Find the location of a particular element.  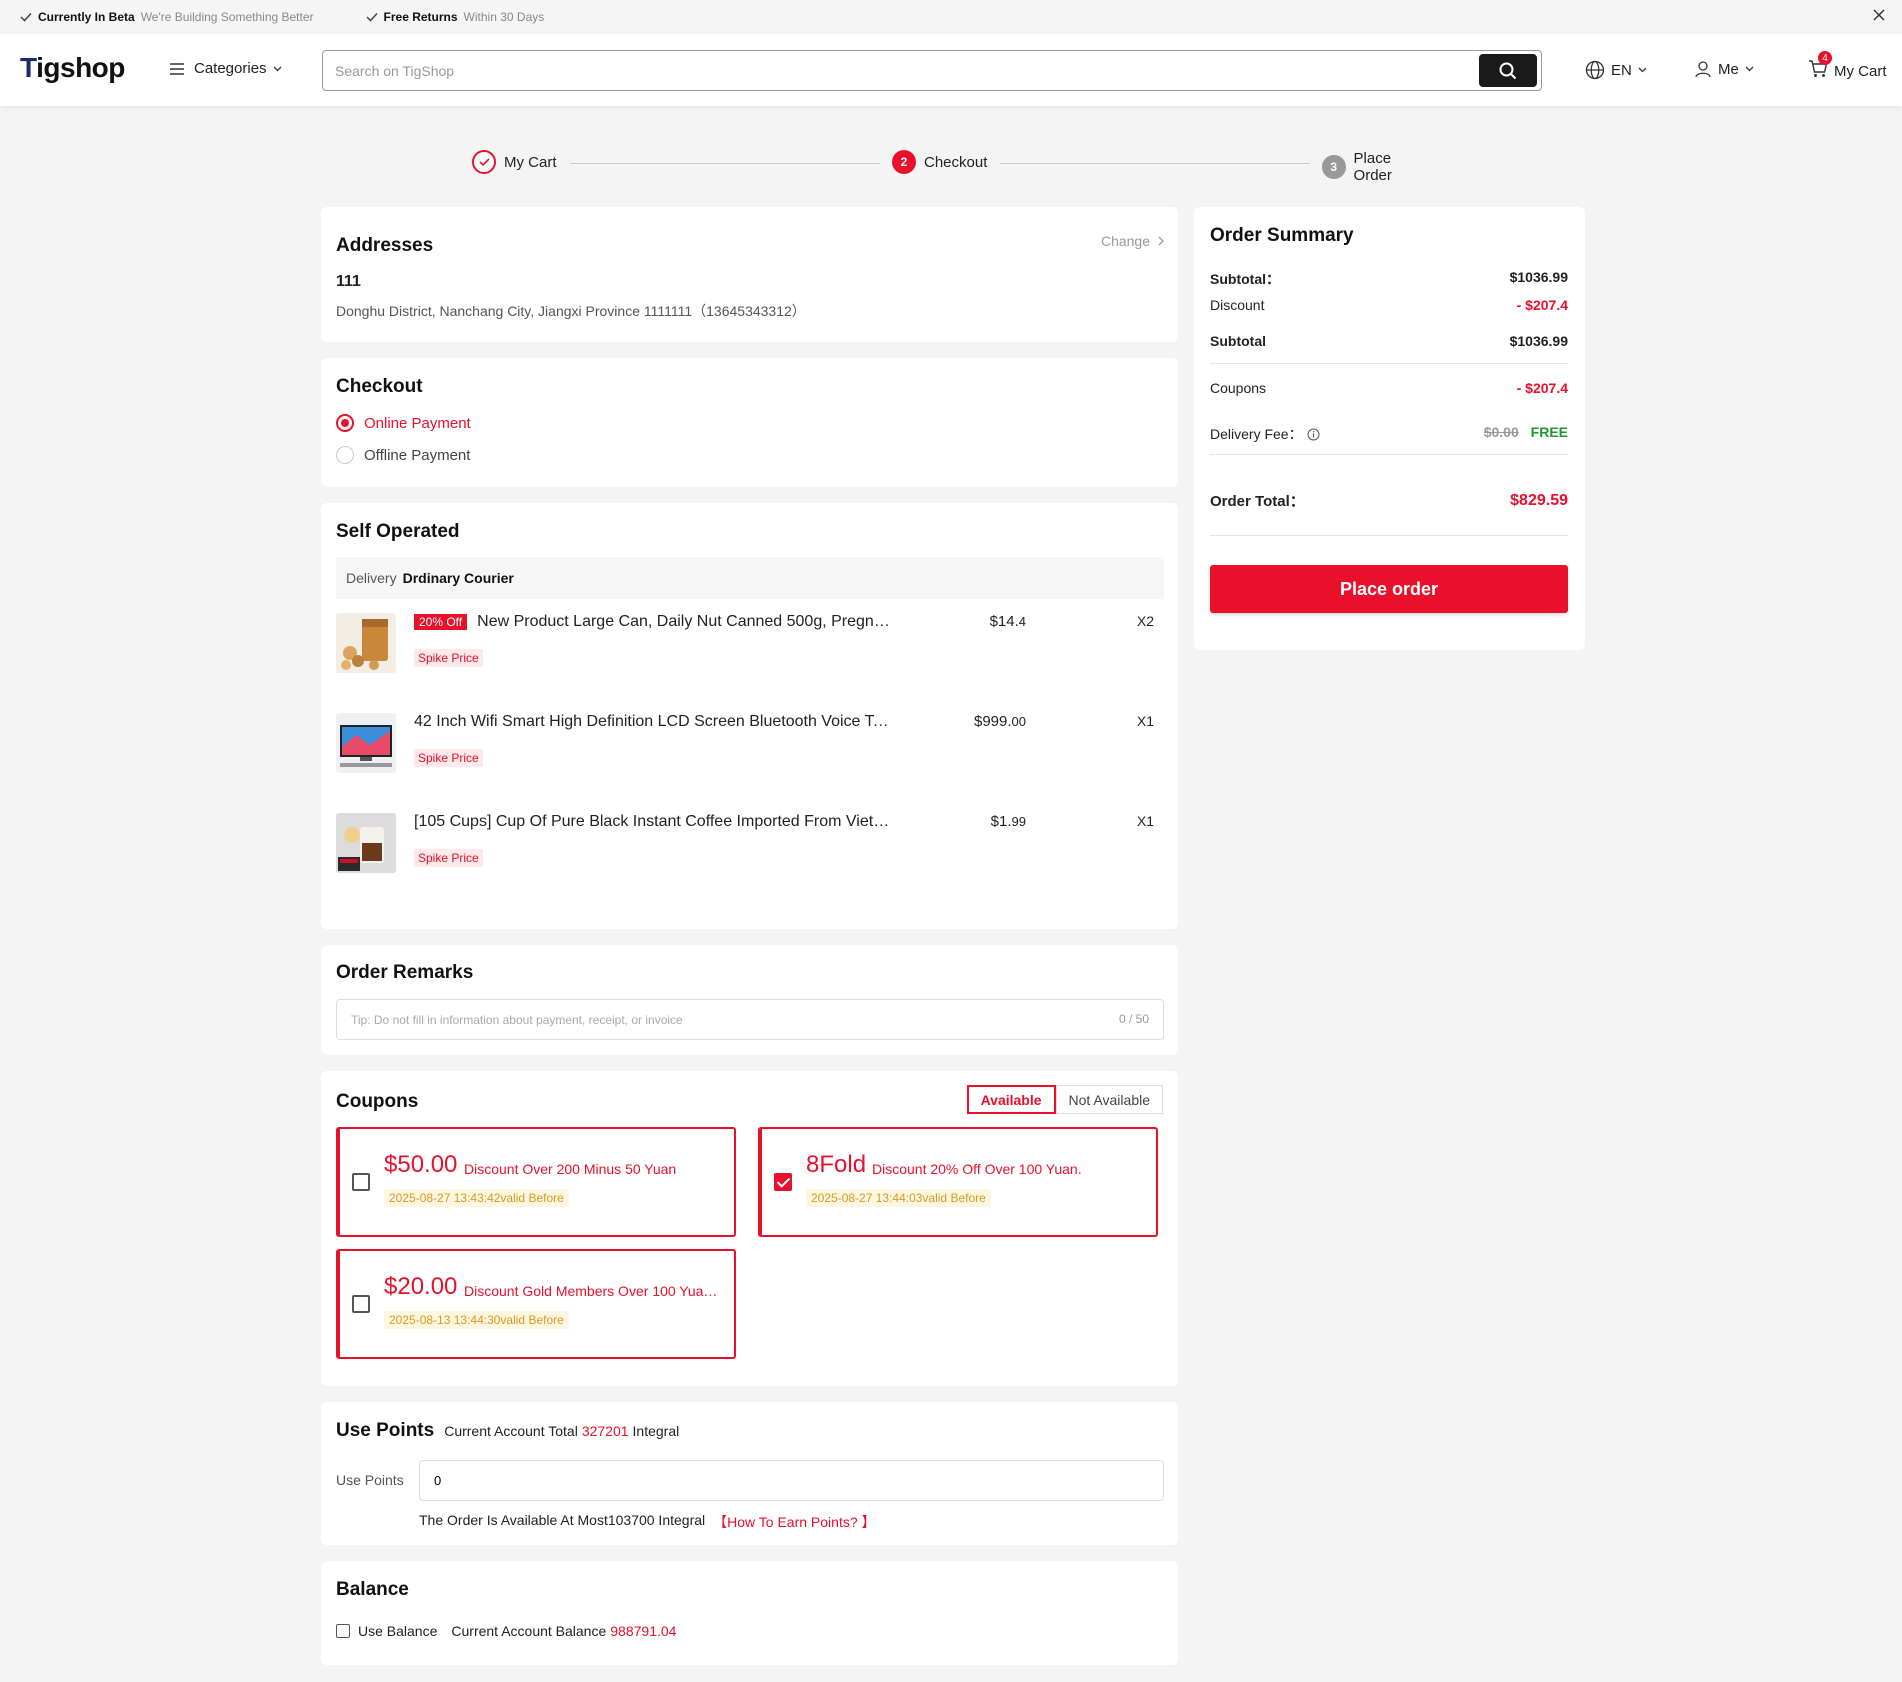

tv-image is located at coordinates (366, 743).